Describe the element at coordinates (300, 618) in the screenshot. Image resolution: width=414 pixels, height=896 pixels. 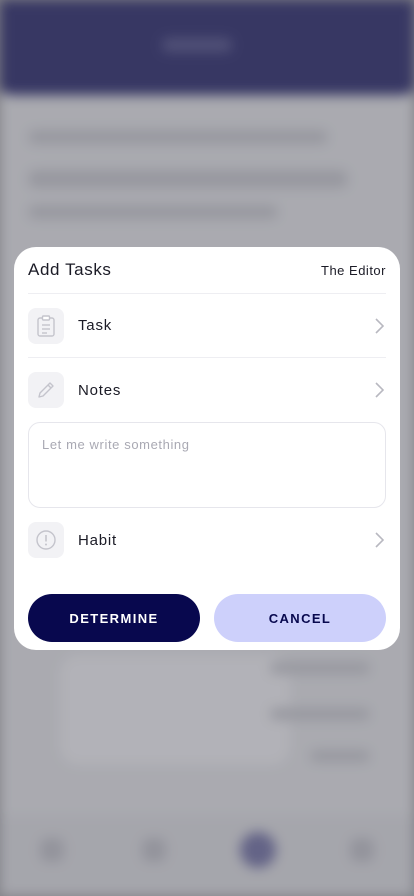
I see `cancel-button: CANCEL` at that location.